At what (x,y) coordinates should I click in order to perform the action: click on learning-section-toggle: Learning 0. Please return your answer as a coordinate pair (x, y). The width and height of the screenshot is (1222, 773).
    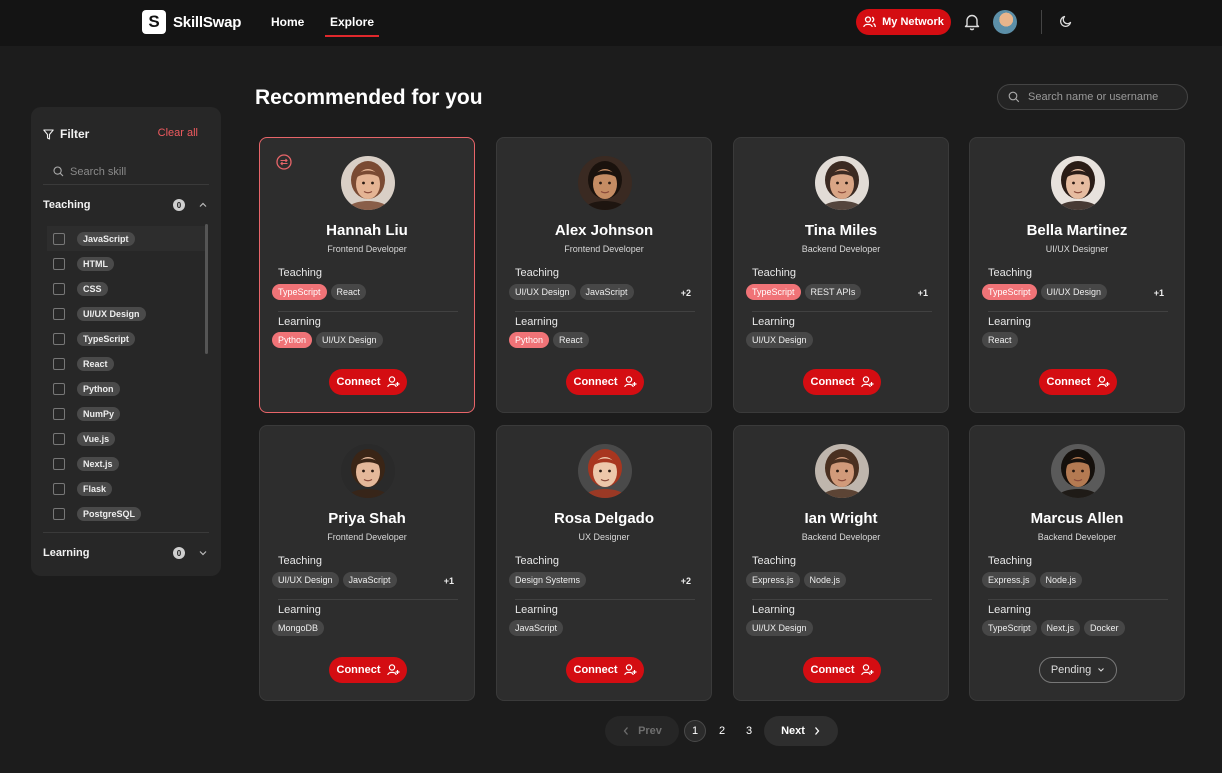
    Looking at the image, I should click on (126, 553).